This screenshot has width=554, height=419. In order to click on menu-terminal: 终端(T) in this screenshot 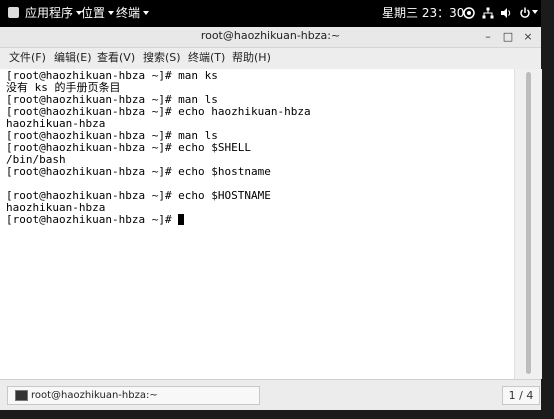, I will do `click(206, 58)`.